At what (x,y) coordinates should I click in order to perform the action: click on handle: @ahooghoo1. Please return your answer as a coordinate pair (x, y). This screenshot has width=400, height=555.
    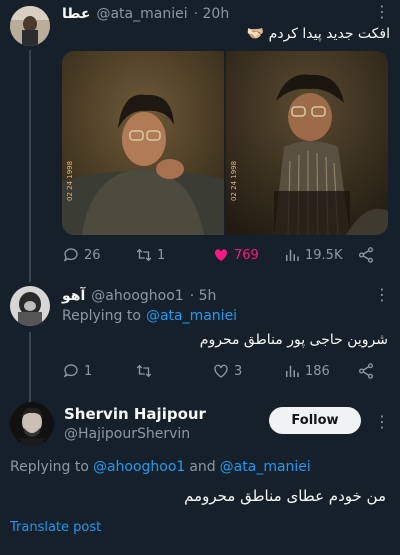
    Looking at the image, I should click on (137, 296).